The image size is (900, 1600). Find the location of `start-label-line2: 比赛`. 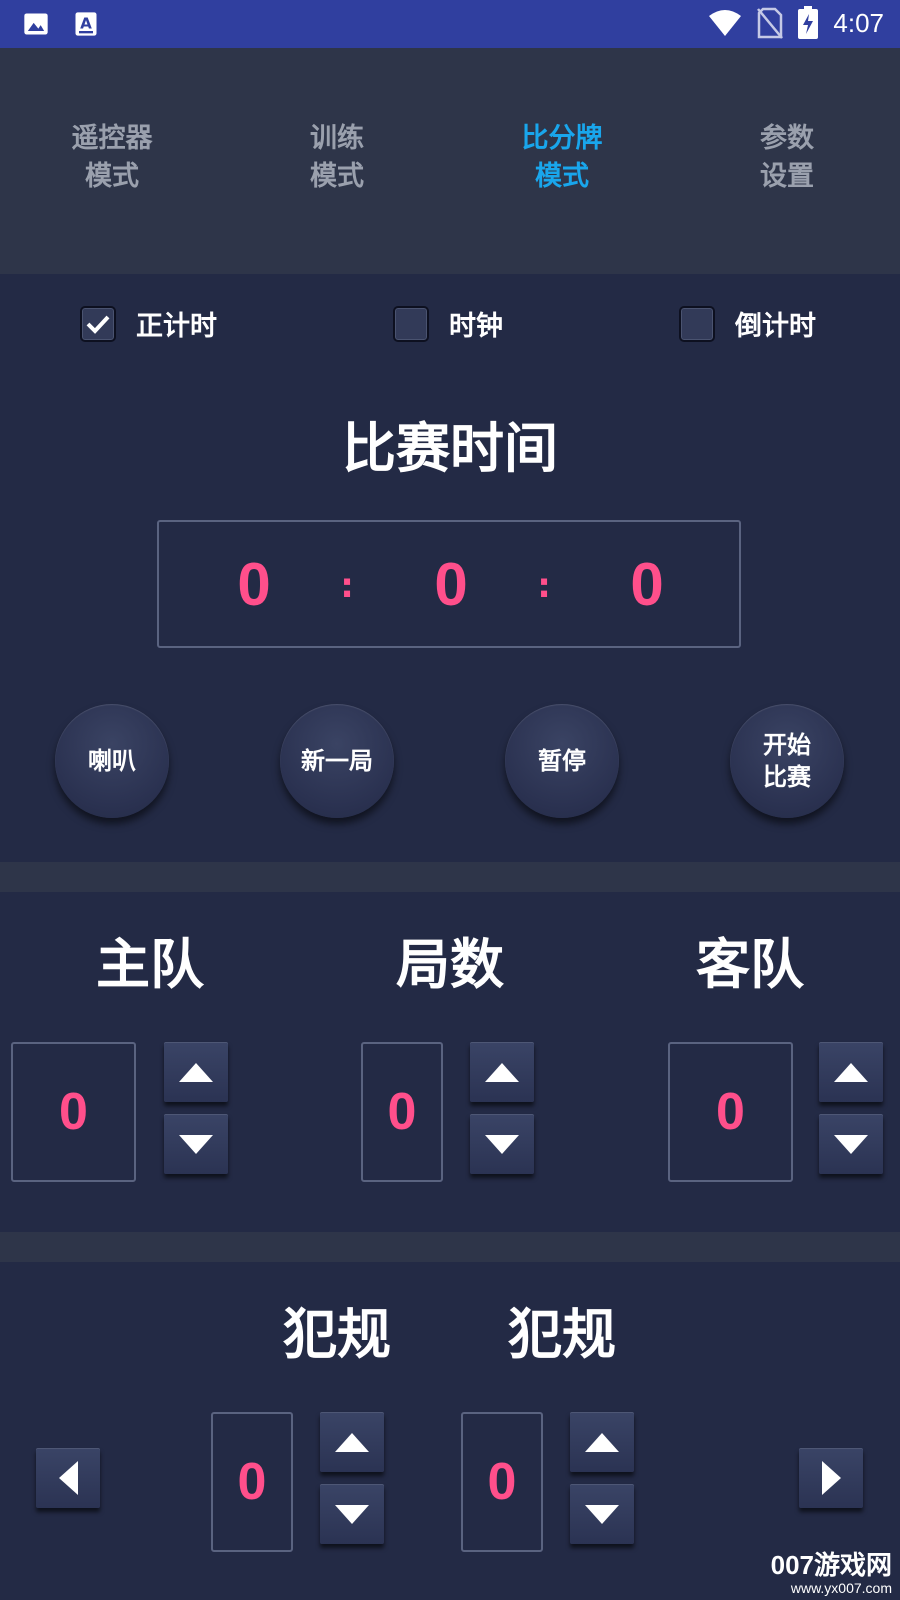

start-label-line2: 比赛 is located at coordinates (787, 777).